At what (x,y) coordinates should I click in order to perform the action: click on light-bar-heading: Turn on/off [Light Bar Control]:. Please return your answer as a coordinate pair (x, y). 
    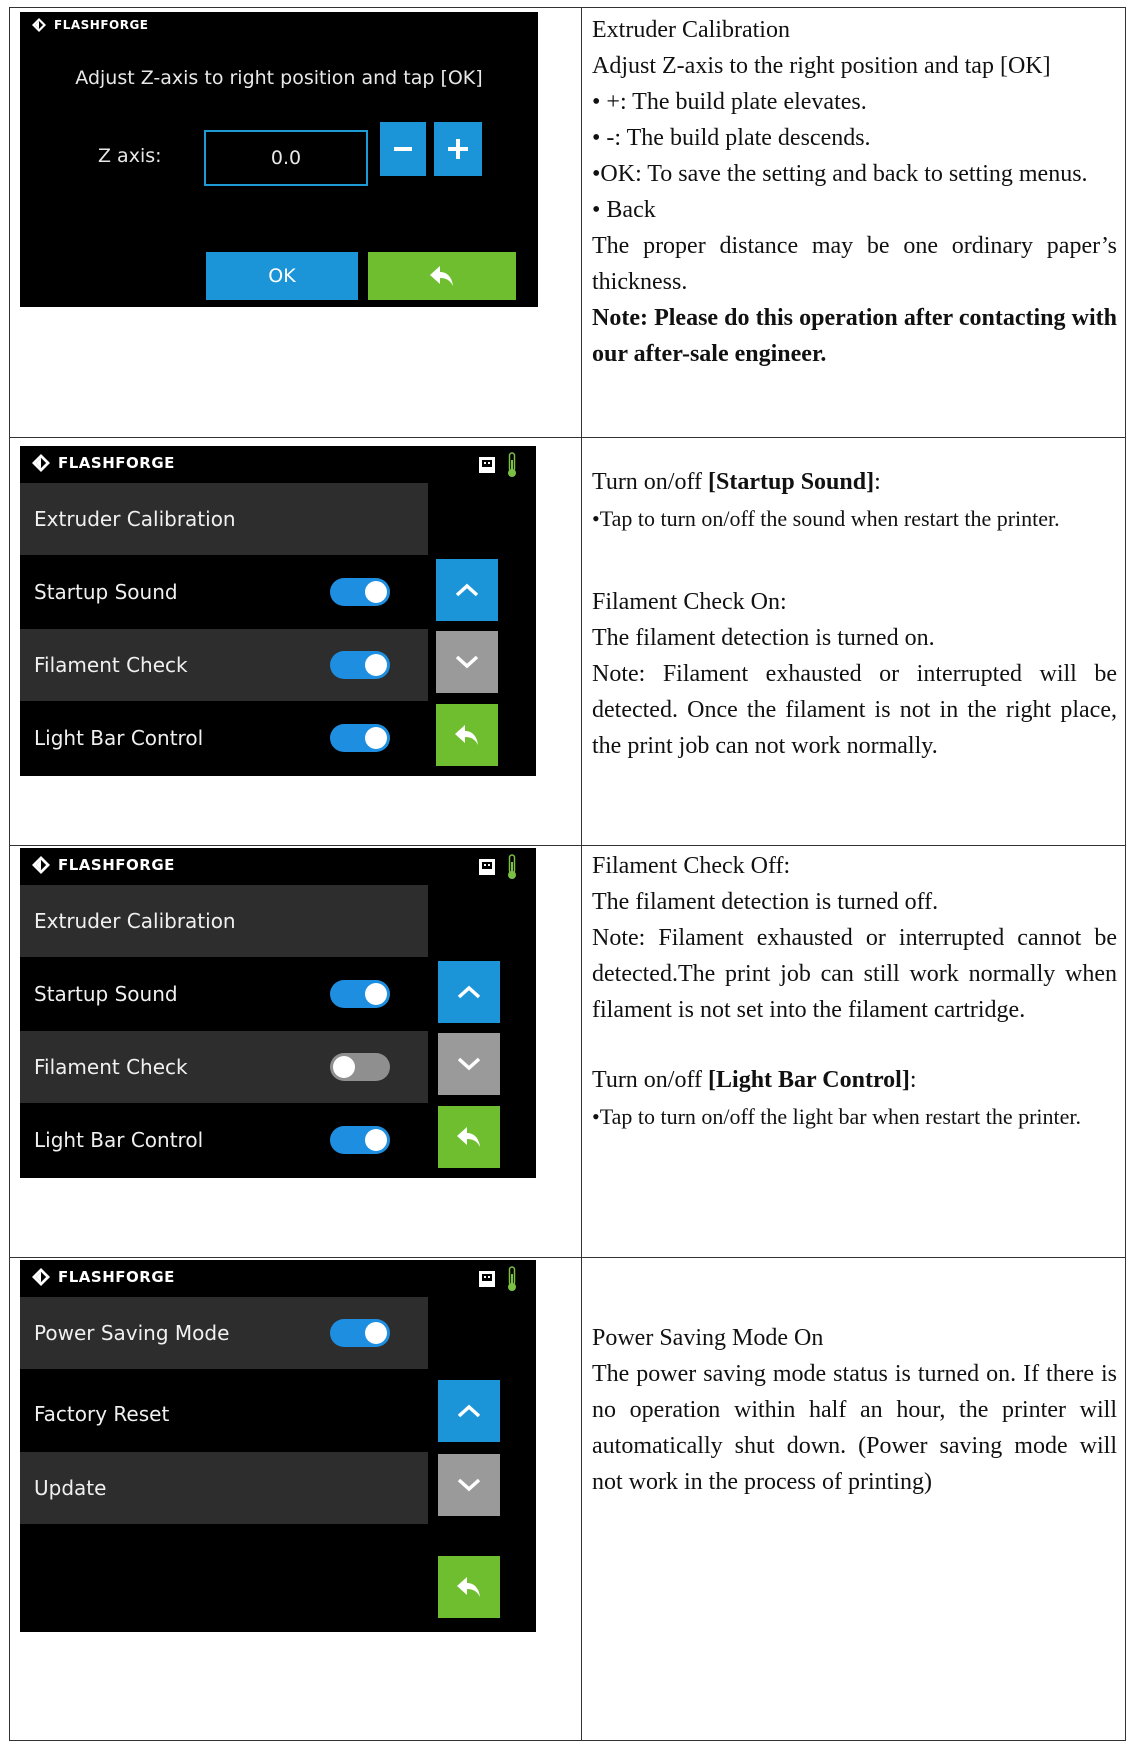
    Looking at the image, I should click on (754, 1080).